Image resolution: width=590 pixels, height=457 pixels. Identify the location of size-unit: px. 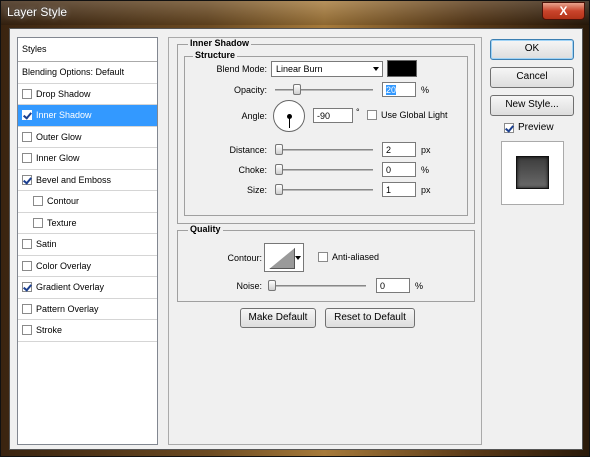
(426, 190).